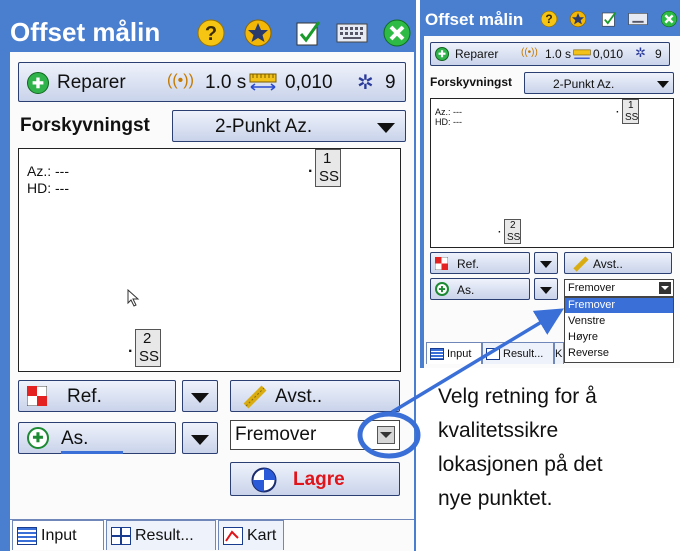 Image resolution: width=680 pixels, height=551 pixels. Describe the element at coordinates (584, 84) in the screenshot. I see `method-value: 2-Punkt Az.` at that location.